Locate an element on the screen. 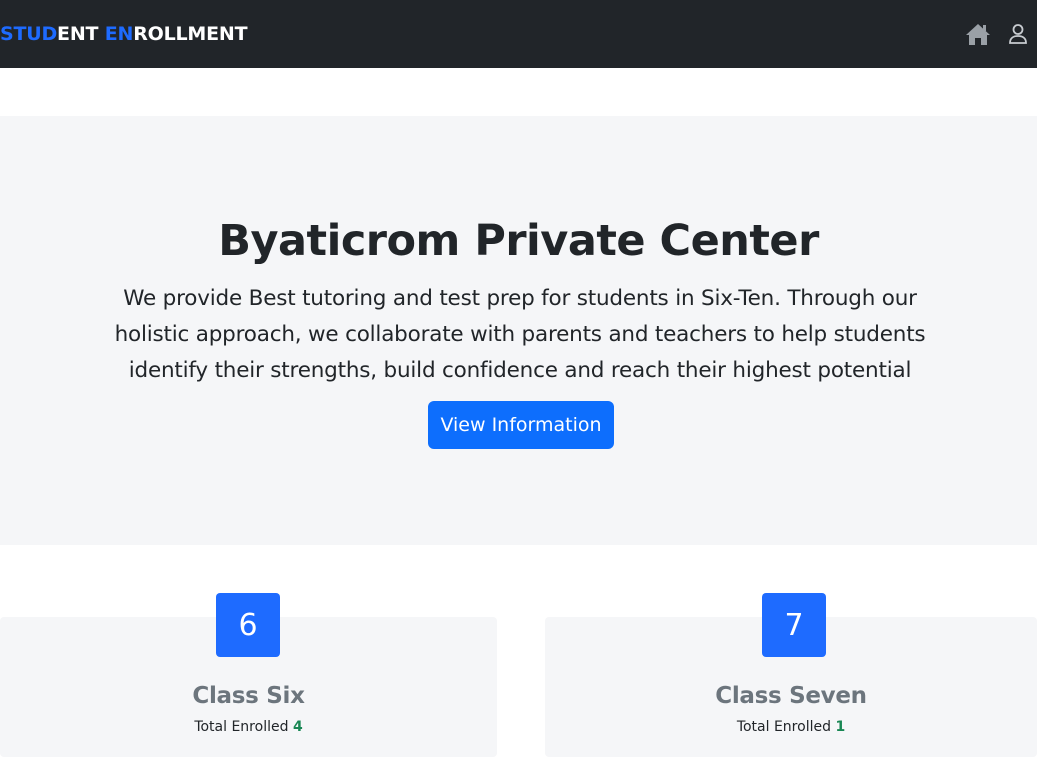 This screenshot has width=1037, height=757. enrolled-info: Total Enrolled 1 is located at coordinates (791, 727).